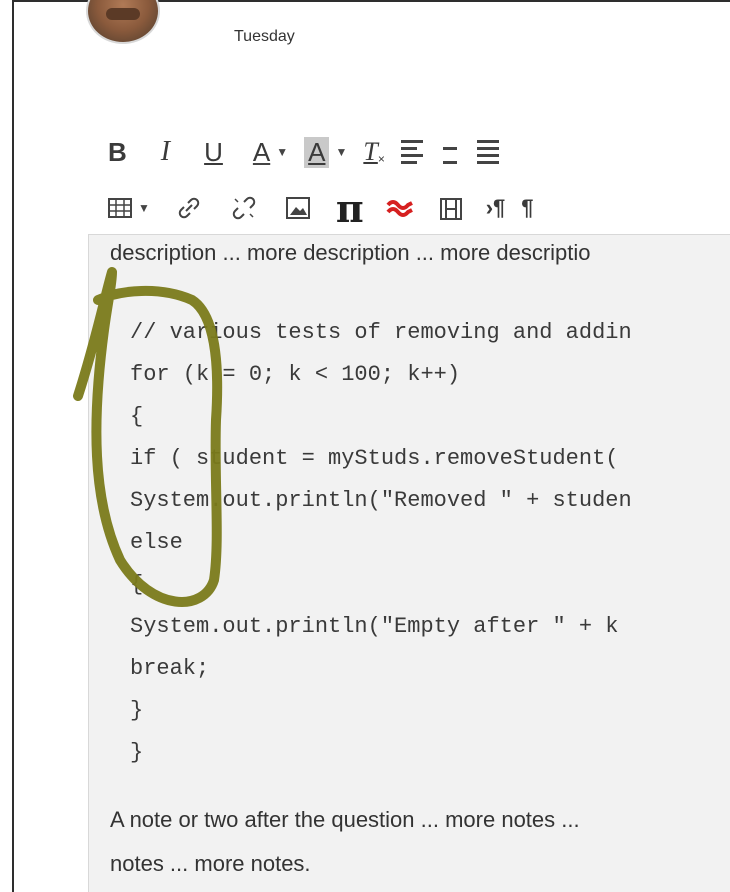 The width and height of the screenshot is (730, 892). What do you see at coordinates (374, 626) in the screenshot?
I see `code-line: System.out.println("Empty after " + k` at bounding box center [374, 626].